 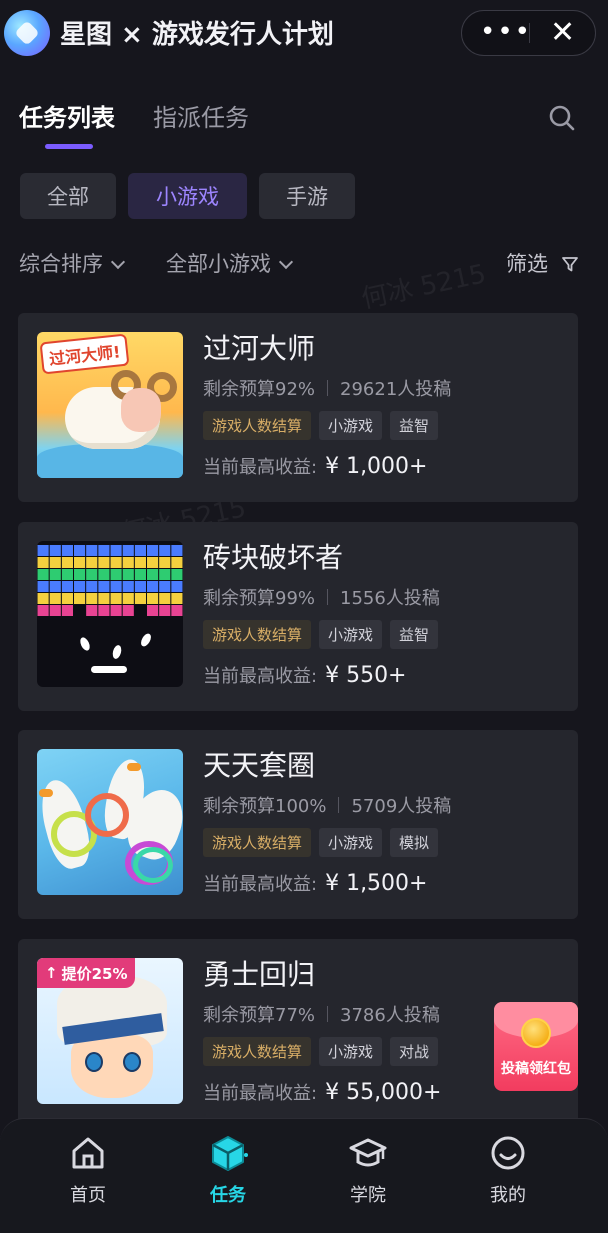 I want to click on mini-program-capsule: ••• ✕, so click(x=528, y=33).